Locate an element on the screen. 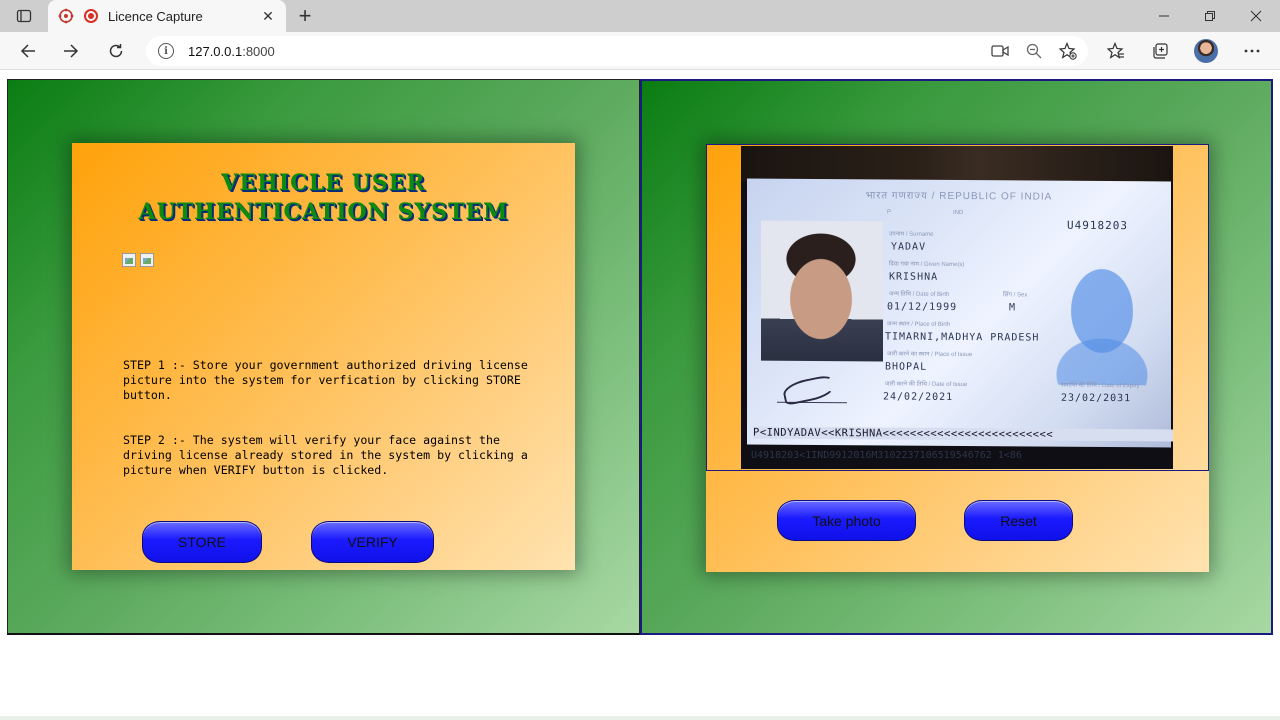 This screenshot has width=1280, height=720. minimize-icon is located at coordinates (1164, 16).